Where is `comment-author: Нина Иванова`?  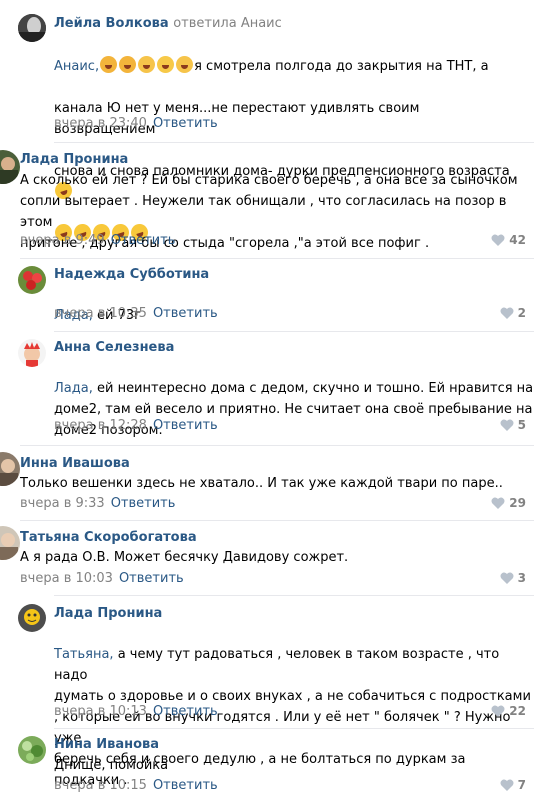
comment-author: Нина Иванова is located at coordinates (106, 744).